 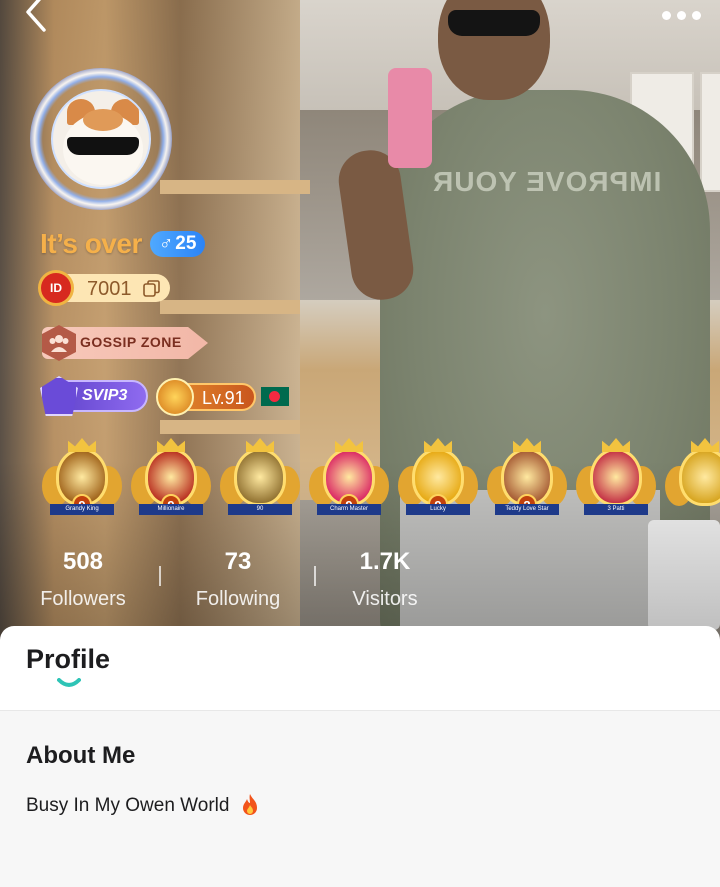 What do you see at coordinates (223, 398) in the screenshot?
I see `level-label: Lv.91` at bounding box center [223, 398].